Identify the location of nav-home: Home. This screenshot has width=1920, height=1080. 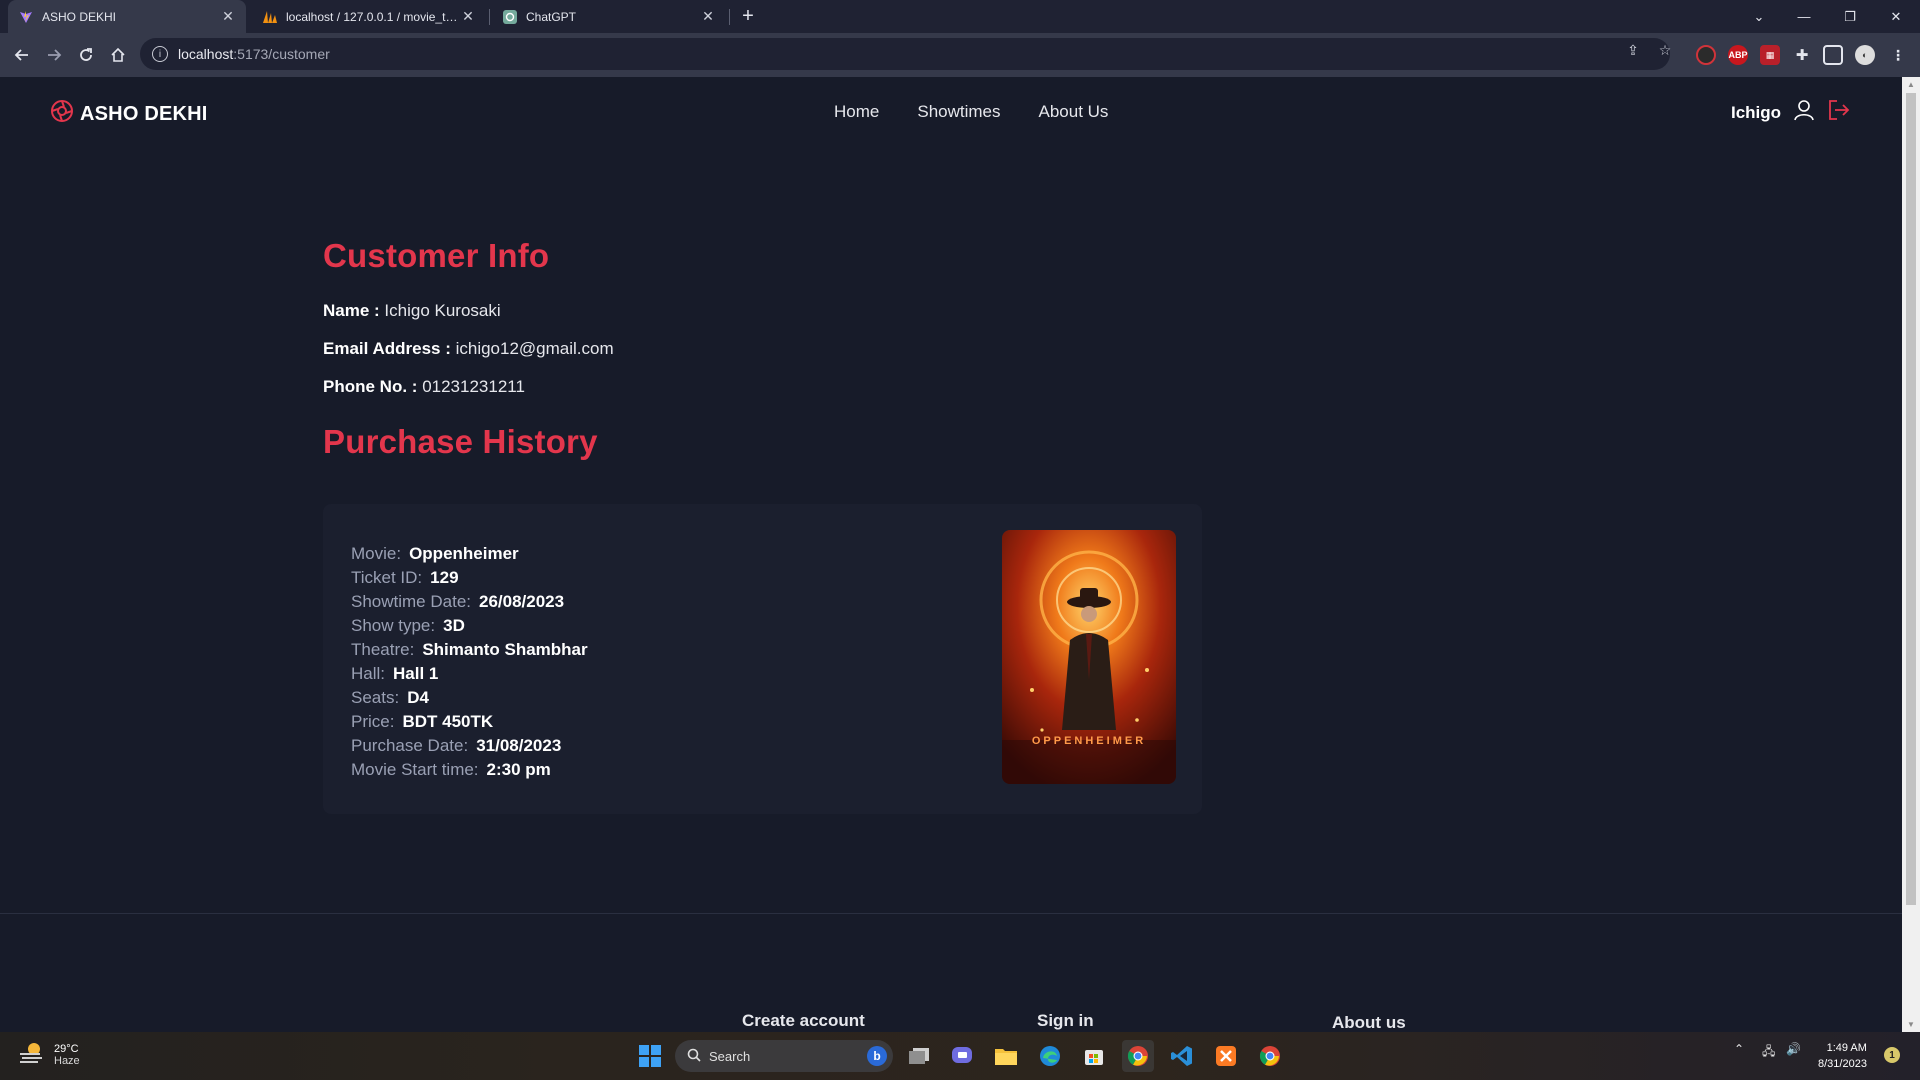
(856, 112).